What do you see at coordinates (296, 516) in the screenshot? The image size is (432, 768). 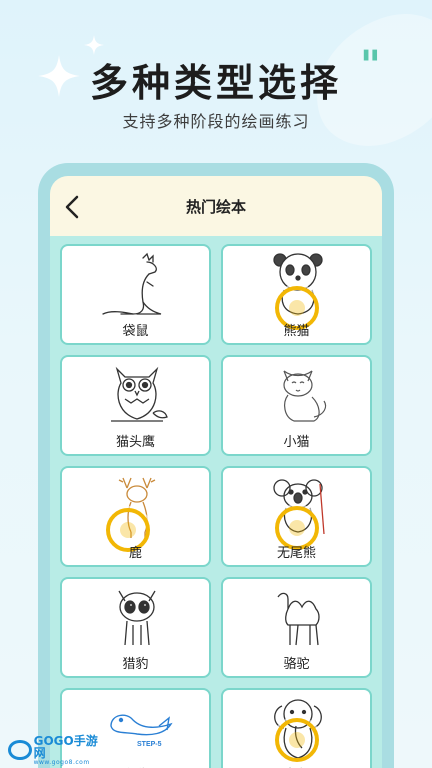 I see `card-koala: 无尾熊` at bounding box center [296, 516].